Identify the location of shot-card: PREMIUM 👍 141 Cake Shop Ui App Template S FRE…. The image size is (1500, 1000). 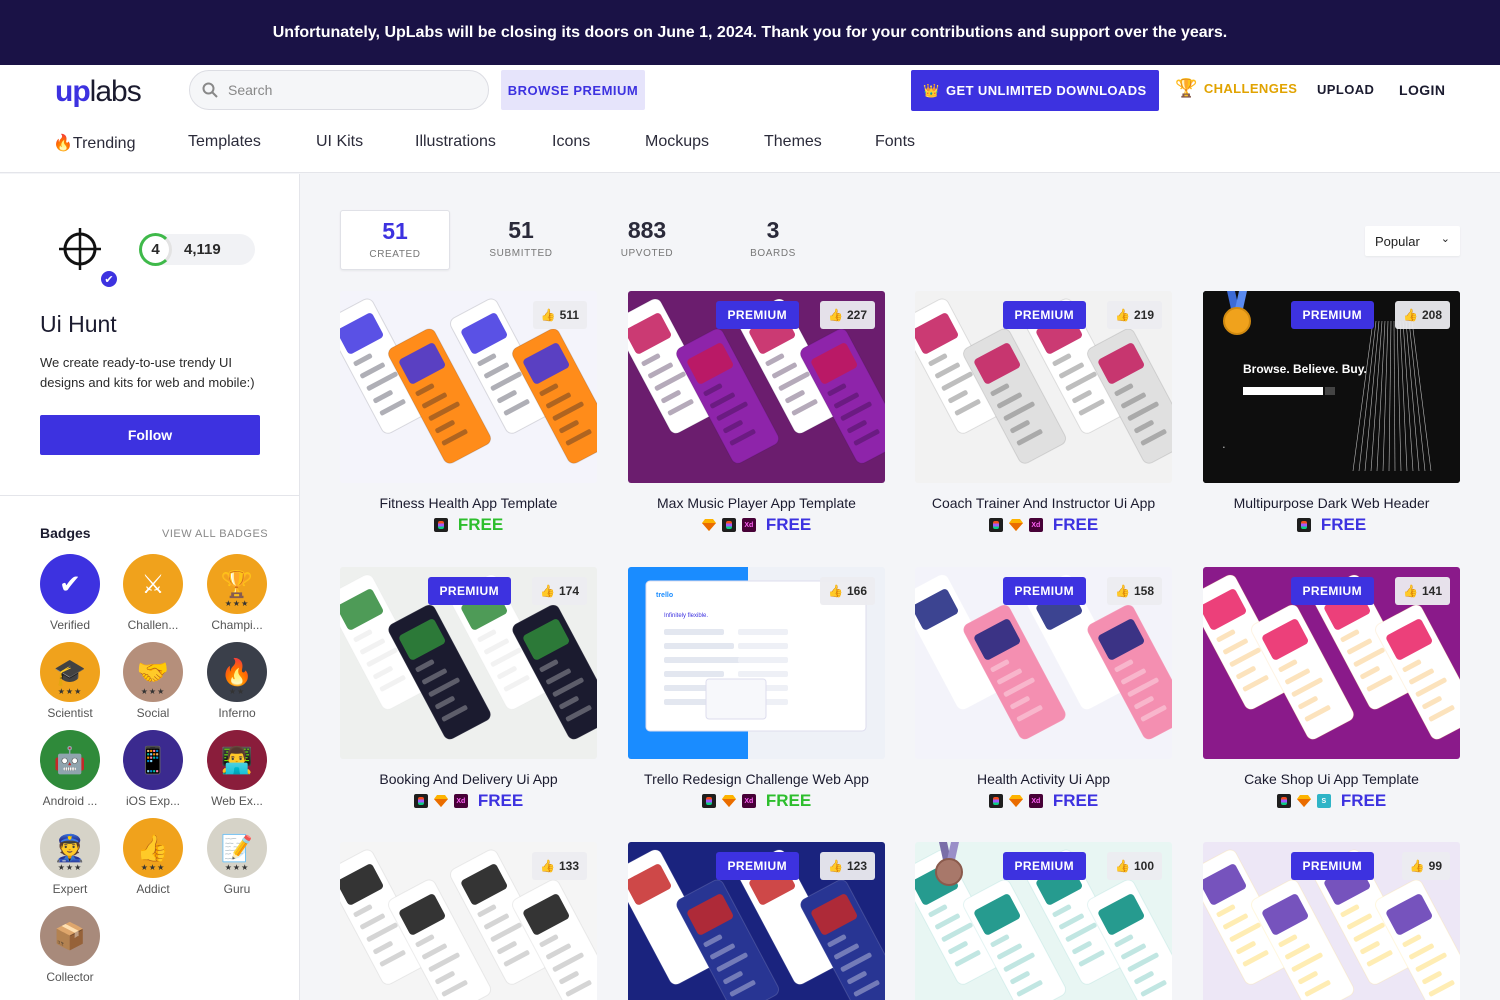
(1331, 689).